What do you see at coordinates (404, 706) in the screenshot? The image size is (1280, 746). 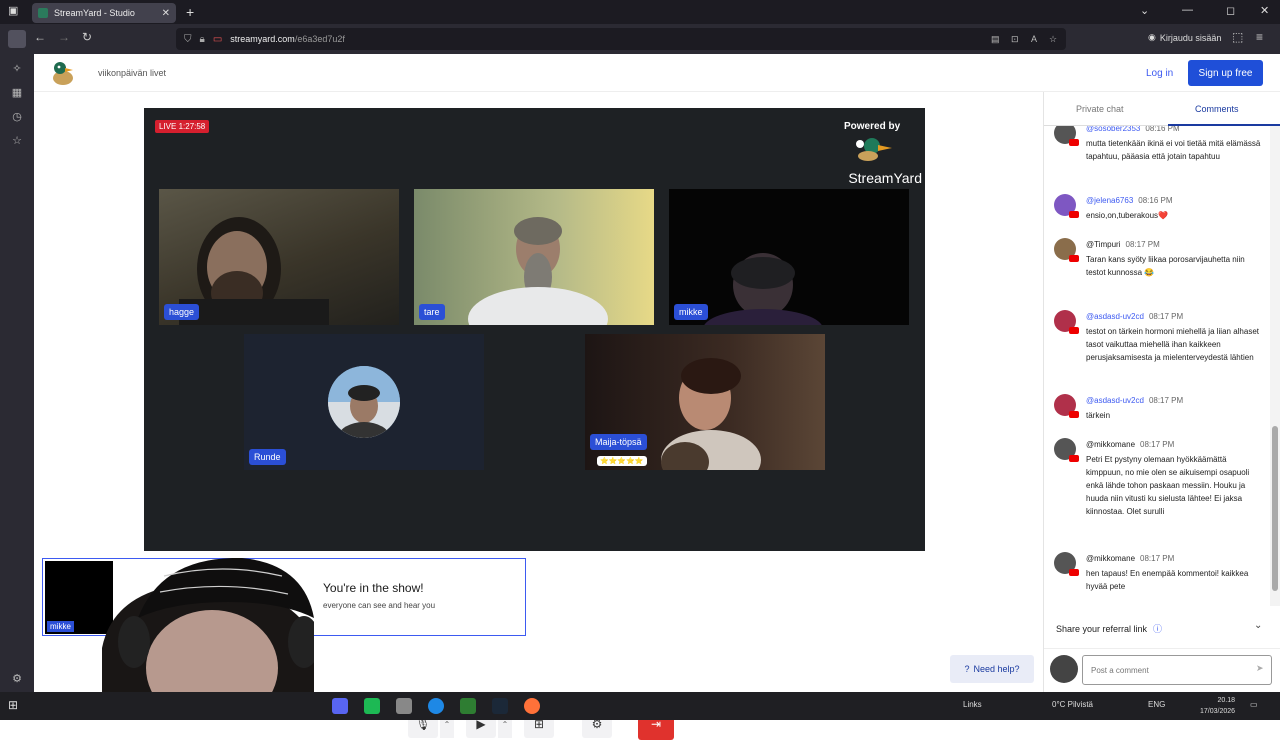 I see `app-gray-icon` at bounding box center [404, 706].